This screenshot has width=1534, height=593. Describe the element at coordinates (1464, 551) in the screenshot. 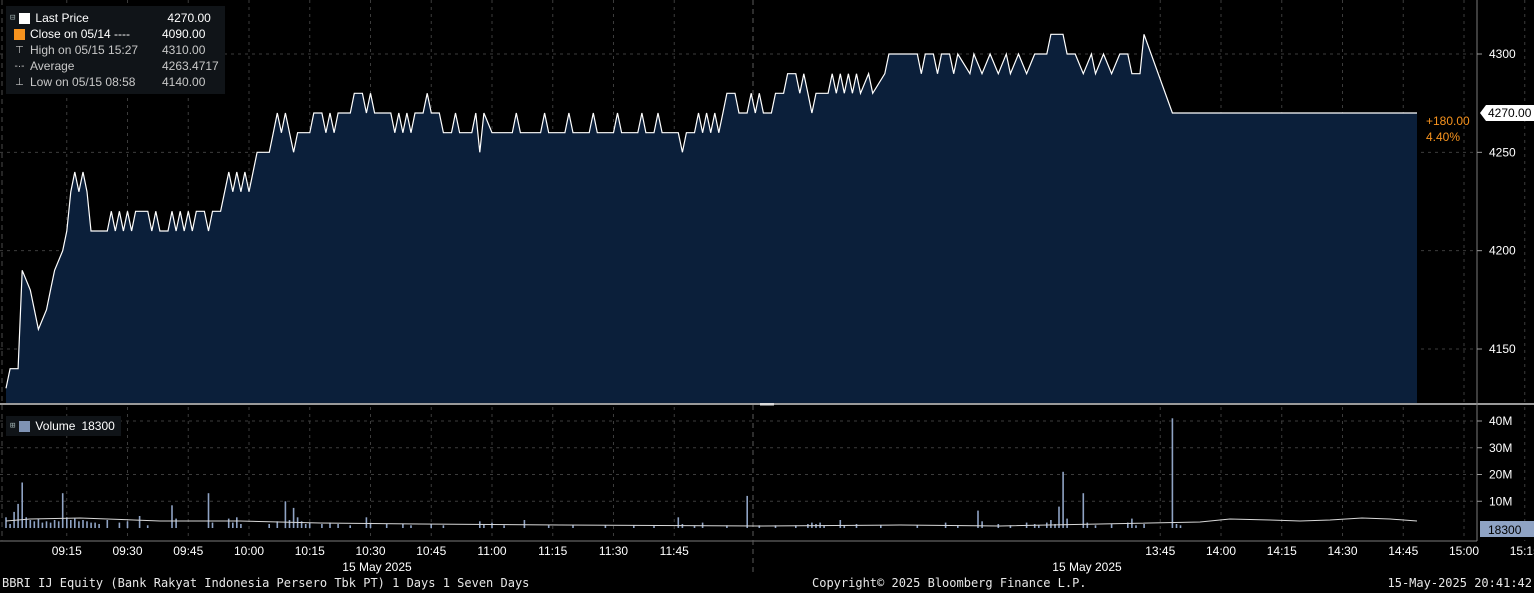

I see `x-tick-label: 15:00` at that location.